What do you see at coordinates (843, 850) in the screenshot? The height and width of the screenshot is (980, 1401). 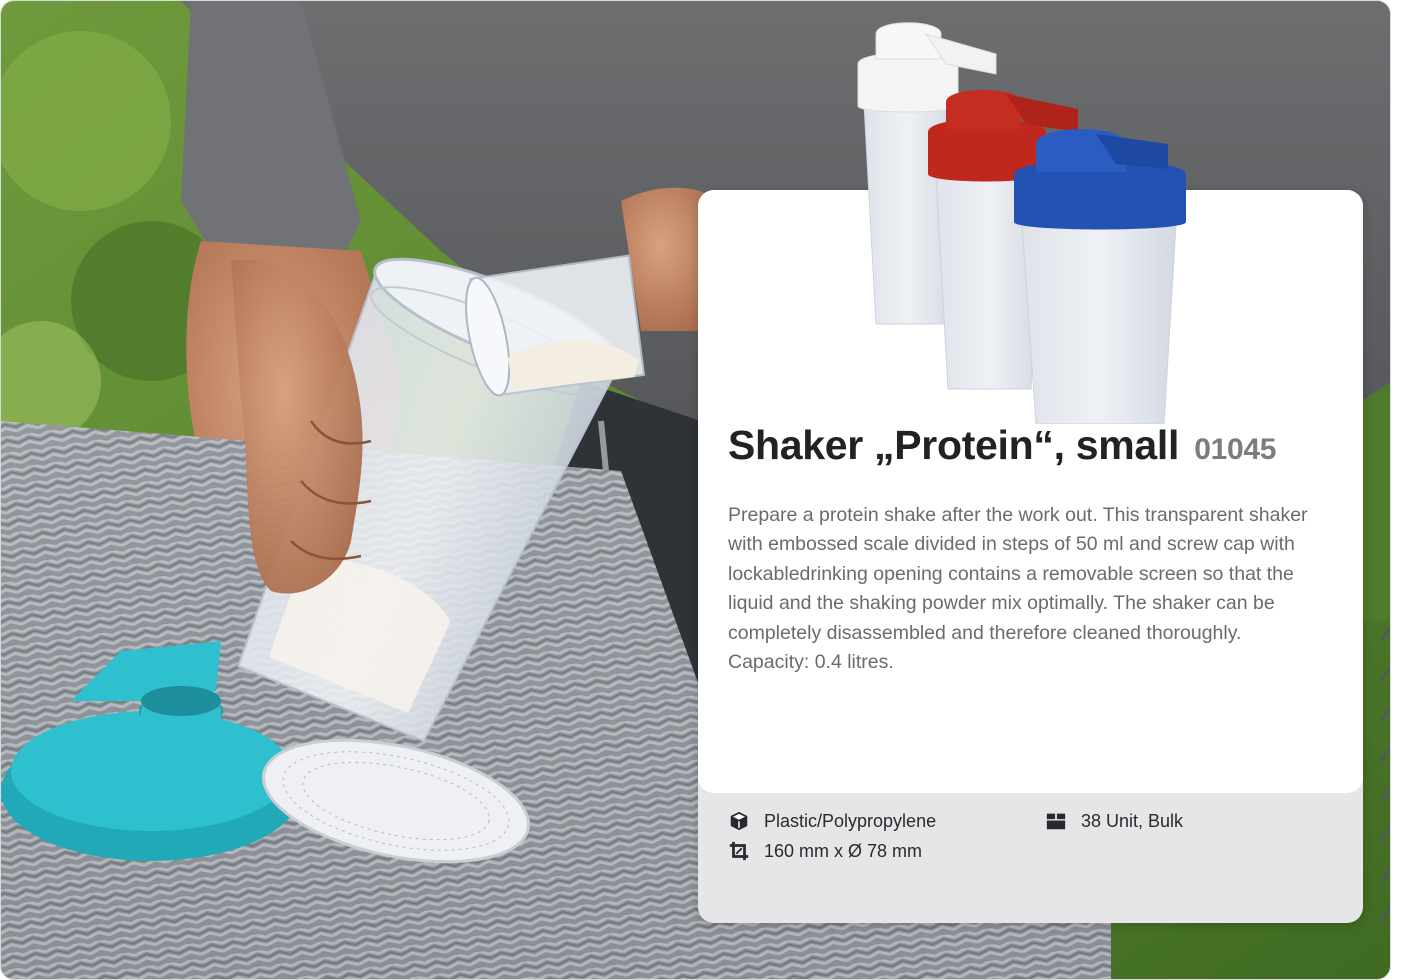 I see `spec-dimensions-text: 160 mm x Ø 78 mm` at bounding box center [843, 850].